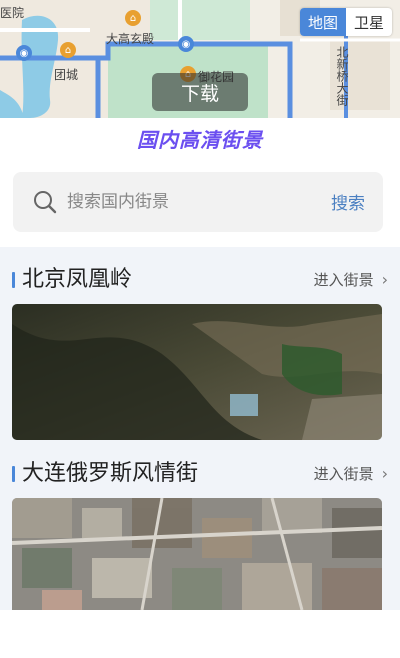  I want to click on page-title: 国内高清街景, so click(200, 140).